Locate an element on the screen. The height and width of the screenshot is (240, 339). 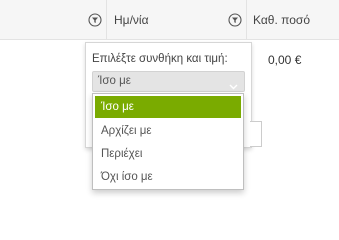
filter-condition-label: Επιλέξτε συνθήκη και τιμή: is located at coordinates (160, 59).